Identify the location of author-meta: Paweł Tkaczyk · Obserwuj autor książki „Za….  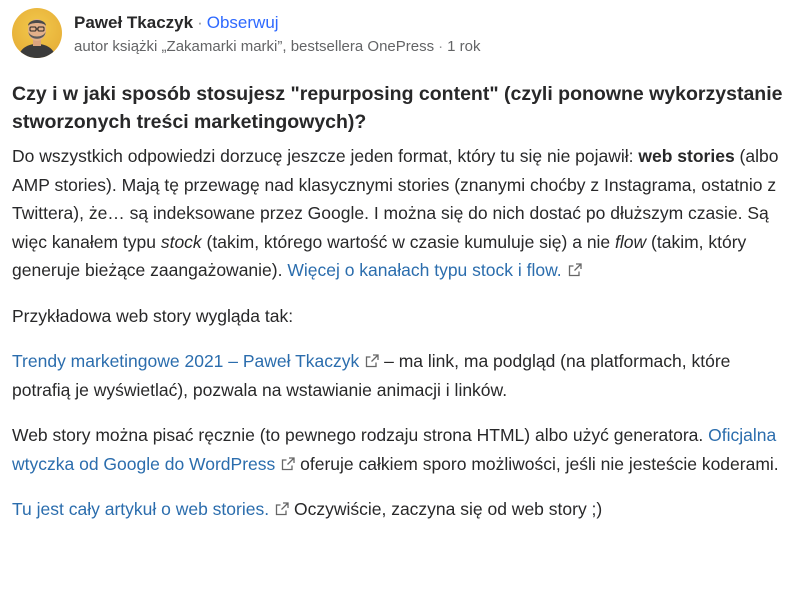
(277, 33).